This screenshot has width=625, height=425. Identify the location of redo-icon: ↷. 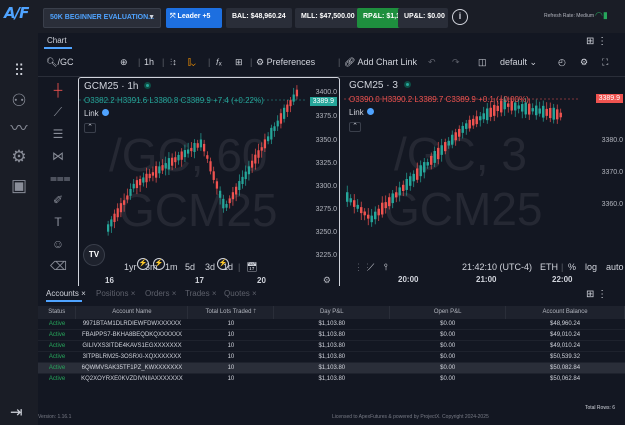
(456, 62).